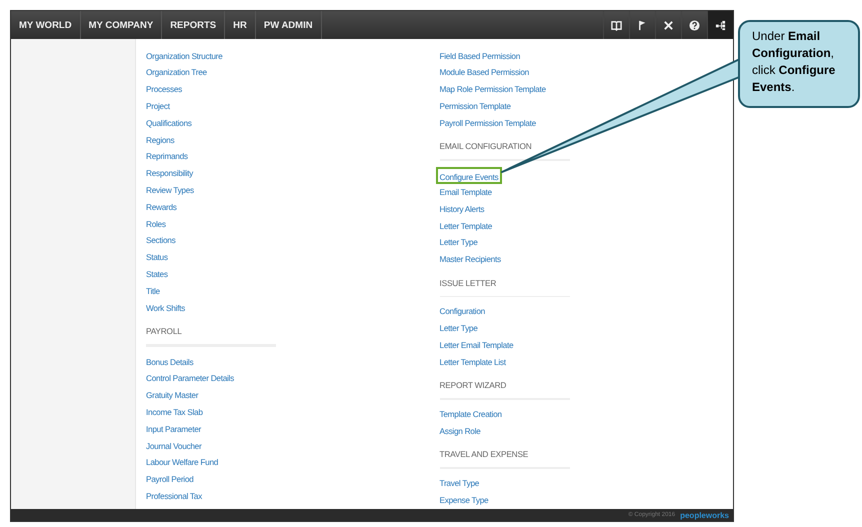  Describe the element at coordinates (153, 291) in the screenshot. I see `menu-link: Title` at that location.